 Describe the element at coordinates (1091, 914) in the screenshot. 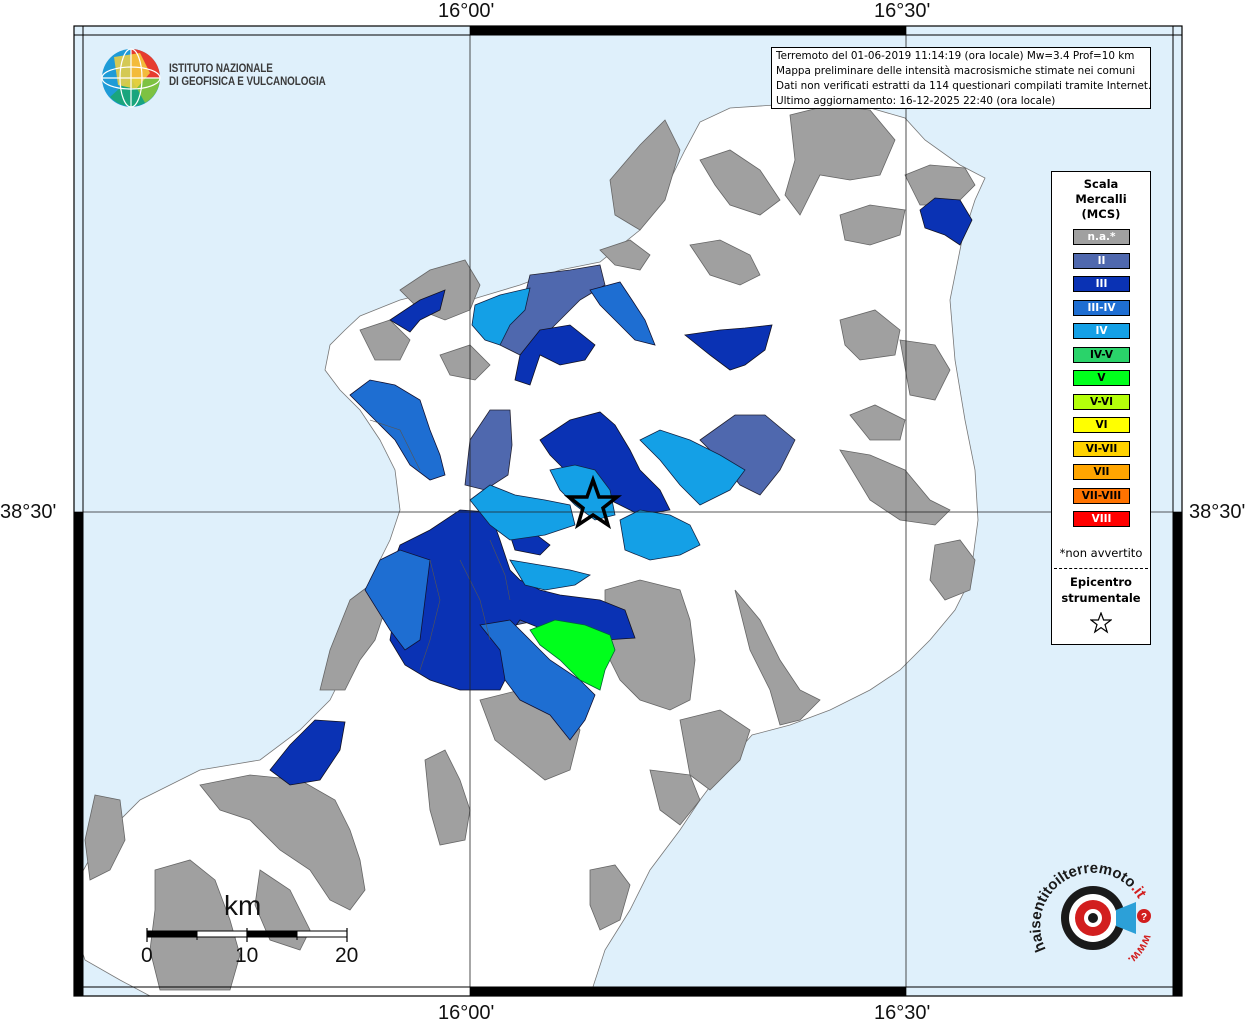

I see `haisentito-target-icon: ? haisentitoilterremoto.it www.` at that location.